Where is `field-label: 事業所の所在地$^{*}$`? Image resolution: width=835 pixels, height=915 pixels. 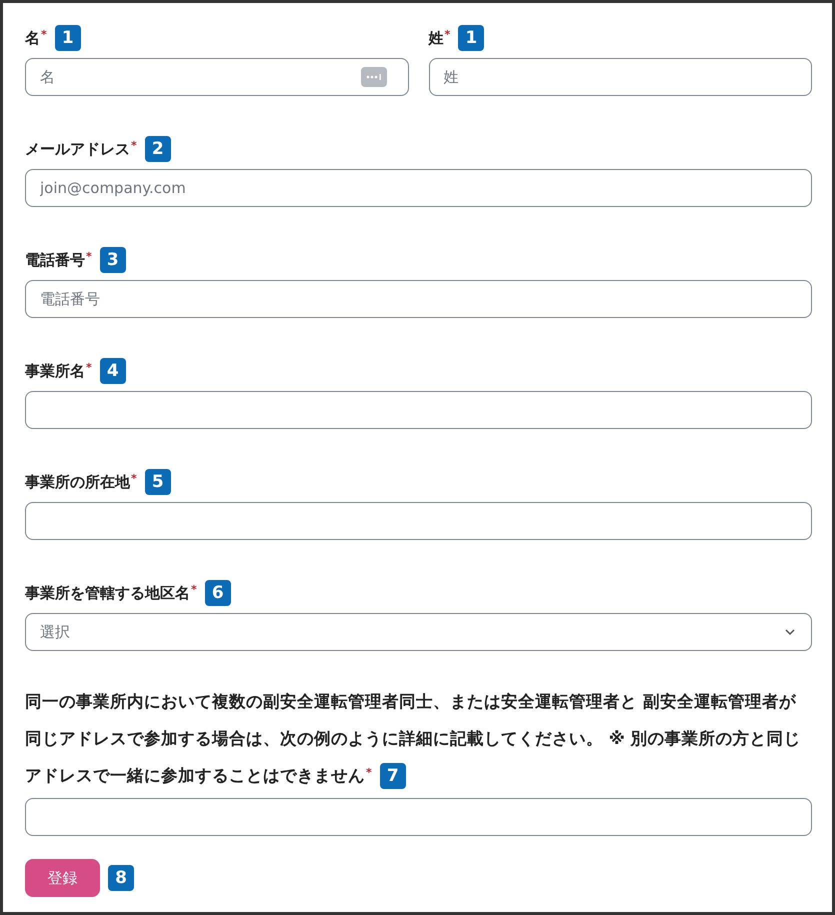 field-label: 事業所の所在地$^{*}$ is located at coordinates (81, 482).